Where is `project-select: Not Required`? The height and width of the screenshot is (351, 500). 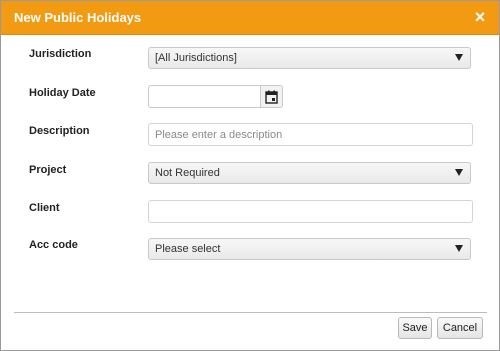
project-select: Not Required is located at coordinates (309, 173).